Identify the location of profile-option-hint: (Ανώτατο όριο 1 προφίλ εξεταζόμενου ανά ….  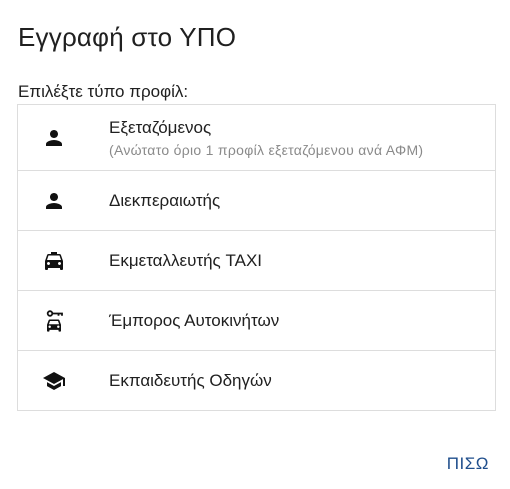
(266, 149).